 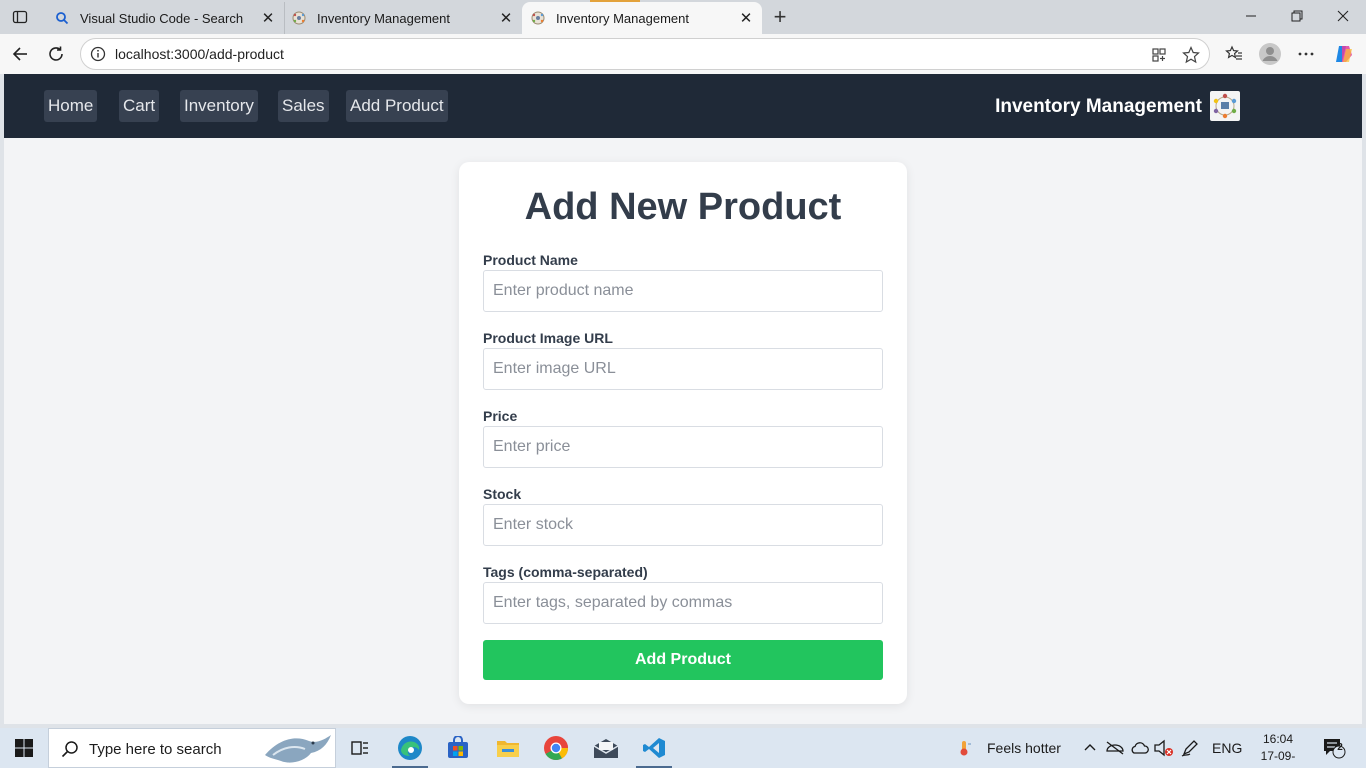 What do you see at coordinates (683, 660) in the screenshot?
I see `add-product-button: Add Product` at bounding box center [683, 660].